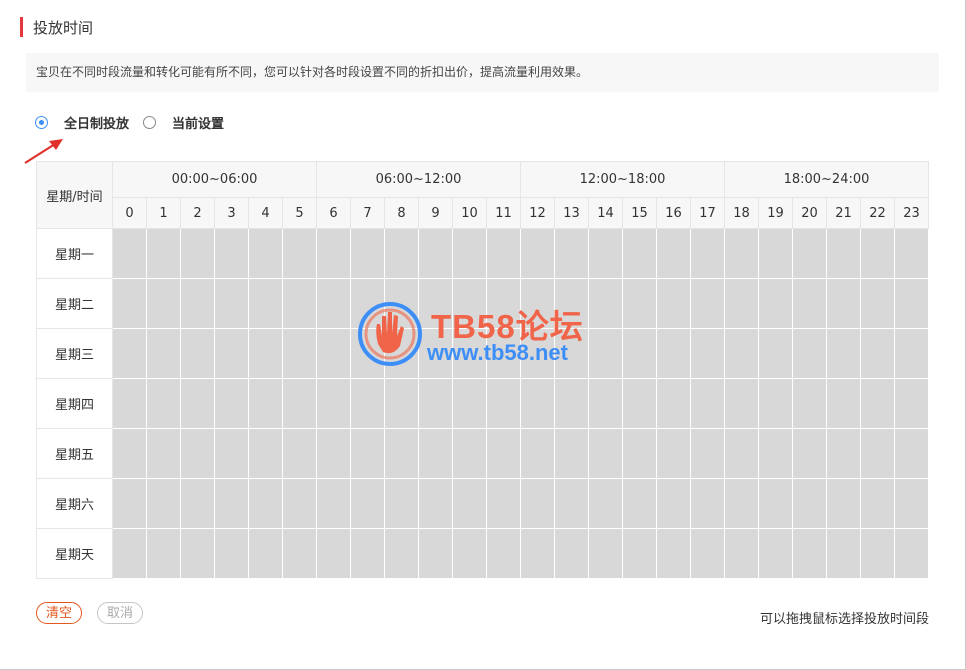 The height and width of the screenshot is (670, 966). Describe the element at coordinates (96, 122) in the screenshot. I see `radio-full-day-label: 全日制投放` at that location.